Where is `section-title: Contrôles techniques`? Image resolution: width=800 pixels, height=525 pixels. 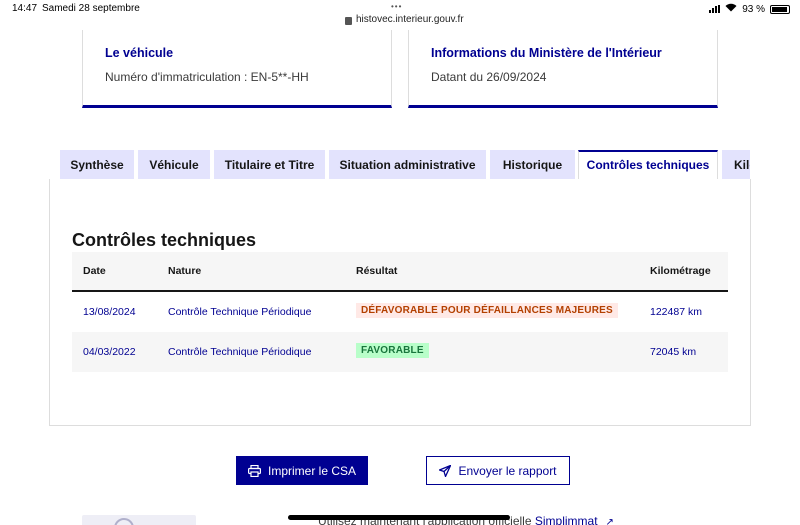
section-title: Contrôles techniques is located at coordinates (164, 240).